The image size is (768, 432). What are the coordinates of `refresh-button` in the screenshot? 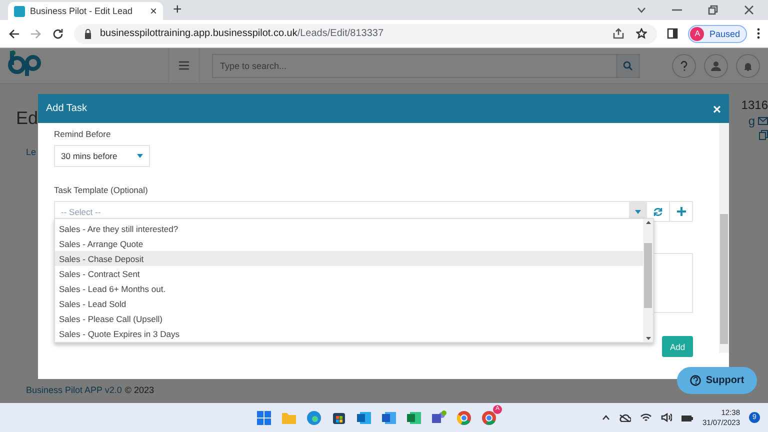 It's located at (658, 211).